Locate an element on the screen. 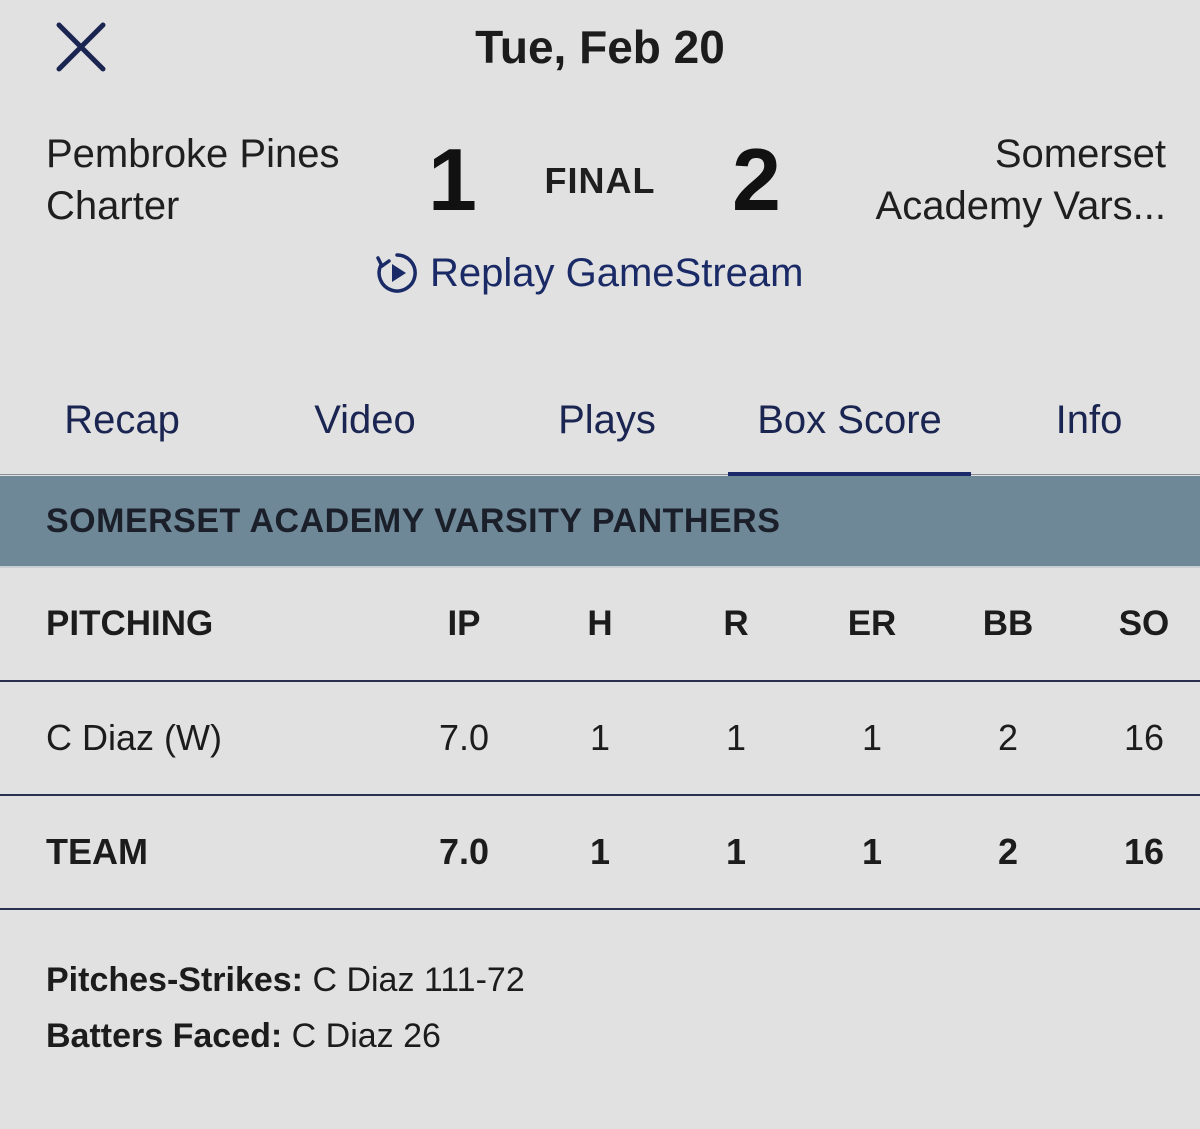 This screenshot has width=1200, height=1129. stat-r: 1 is located at coordinates (736, 737).